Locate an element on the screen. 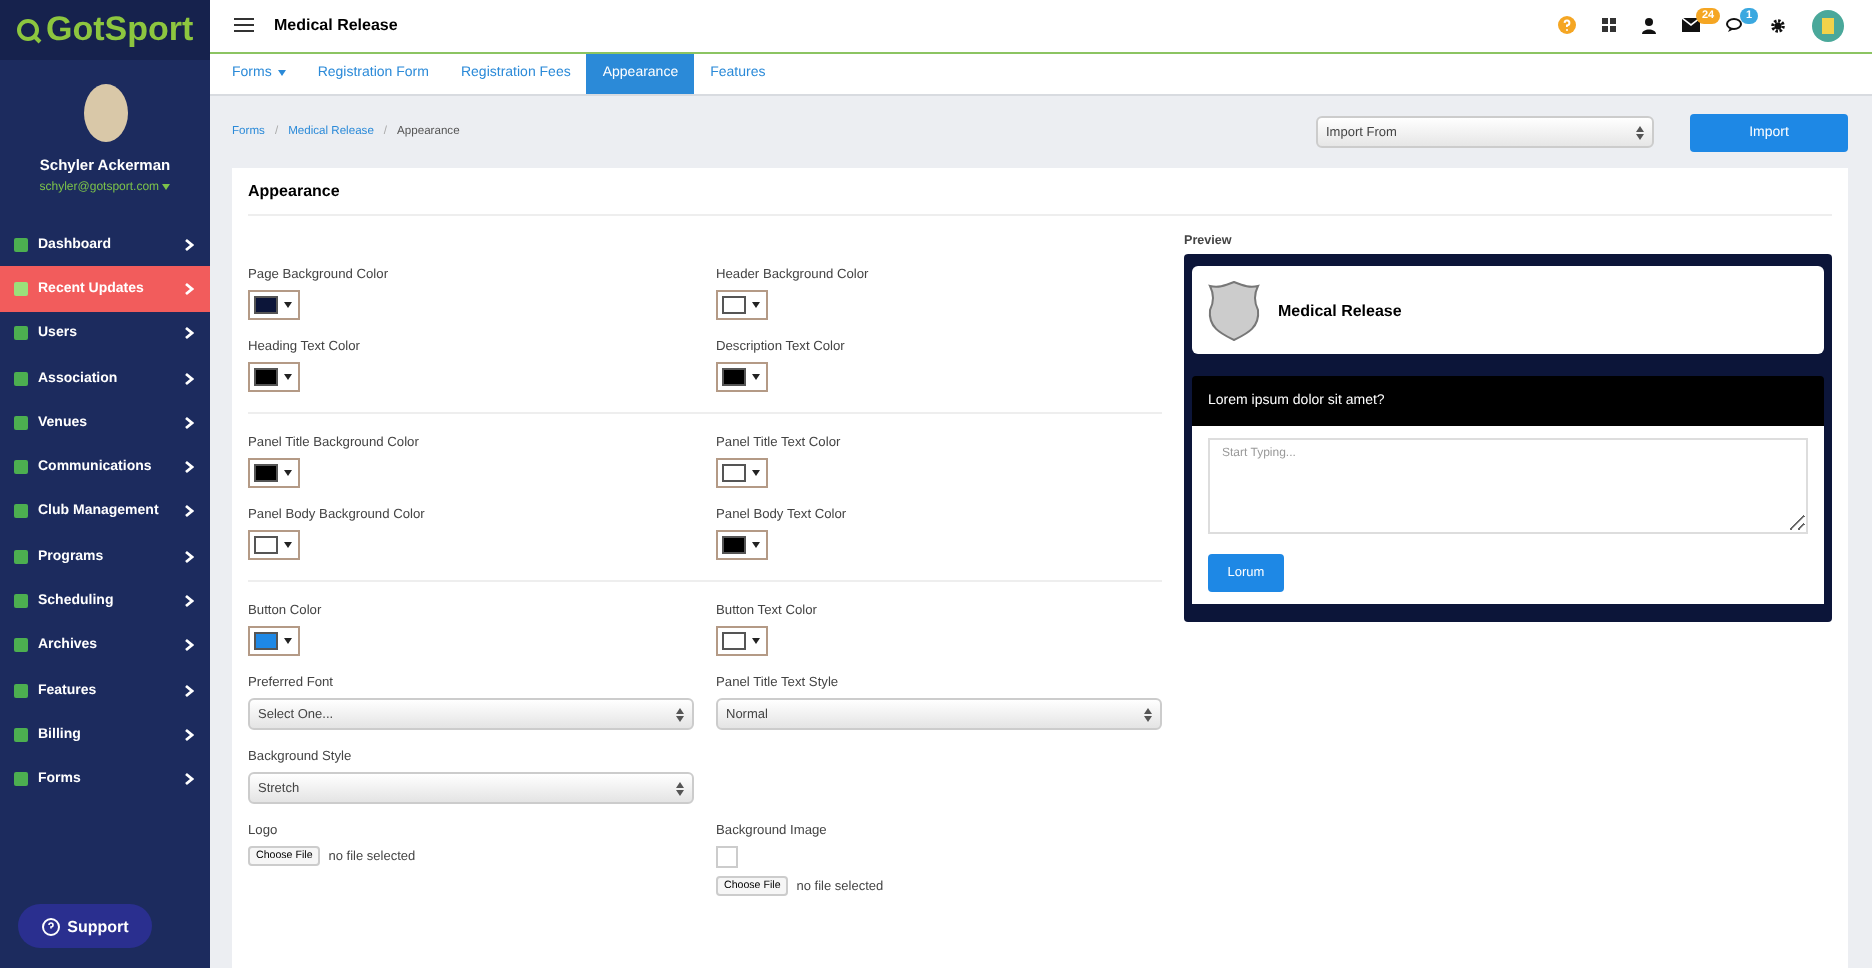 The image size is (1872, 968). avatar-placeholder is located at coordinates (105, 113).